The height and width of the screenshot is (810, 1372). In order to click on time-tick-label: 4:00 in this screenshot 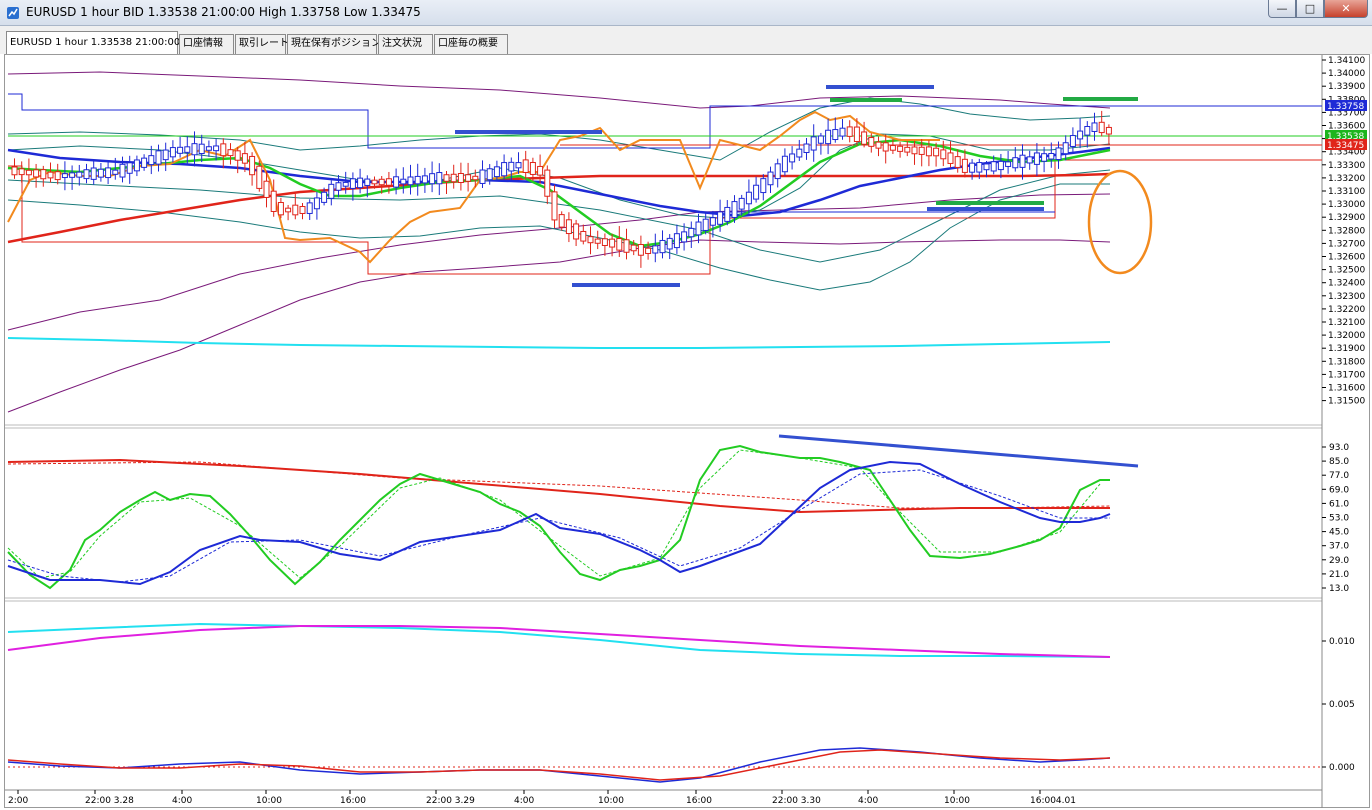, I will do `click(182, 801)`.